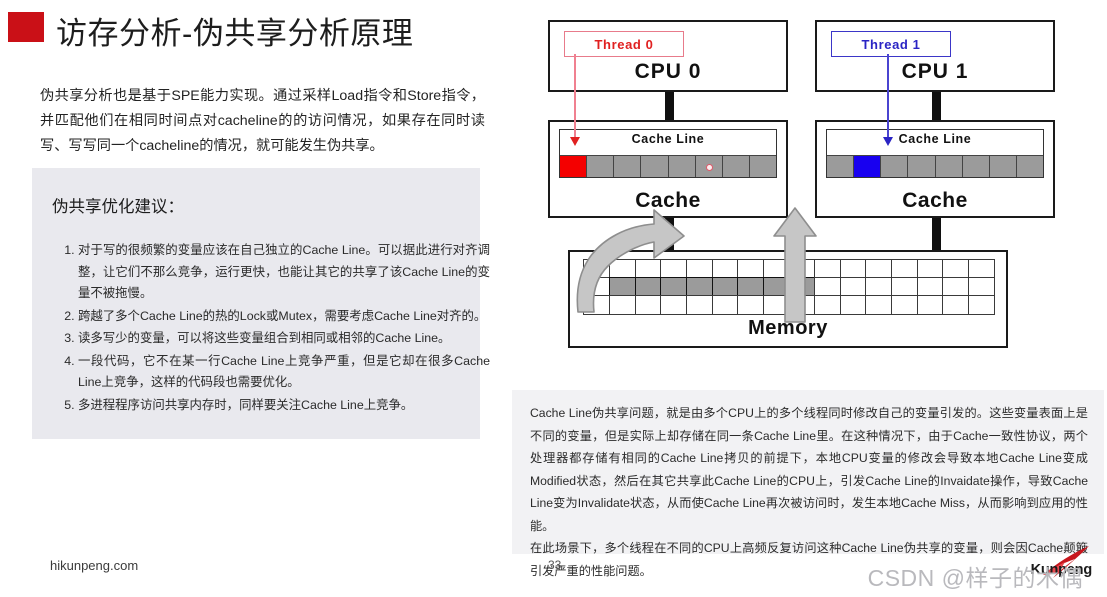 The height and width of the screenshot is (597, 1107). What do you see at coordinates (669, 106) in the screenshot?
I see `bus-cpu0-cache` at bounding box center [669, 106].